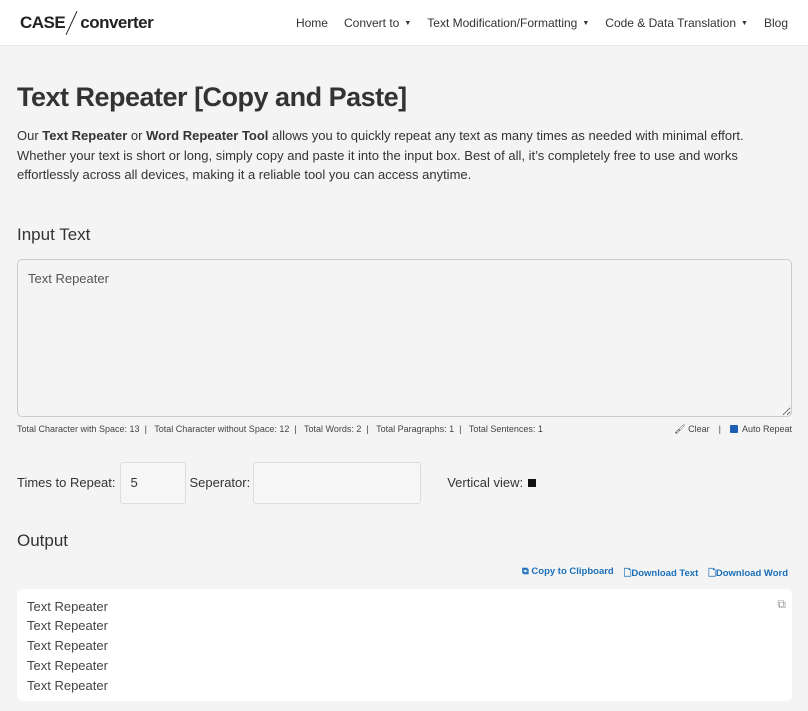 This screenshot has height=711, width=808. I want to click on nav-label: Home, so click(311, 22).